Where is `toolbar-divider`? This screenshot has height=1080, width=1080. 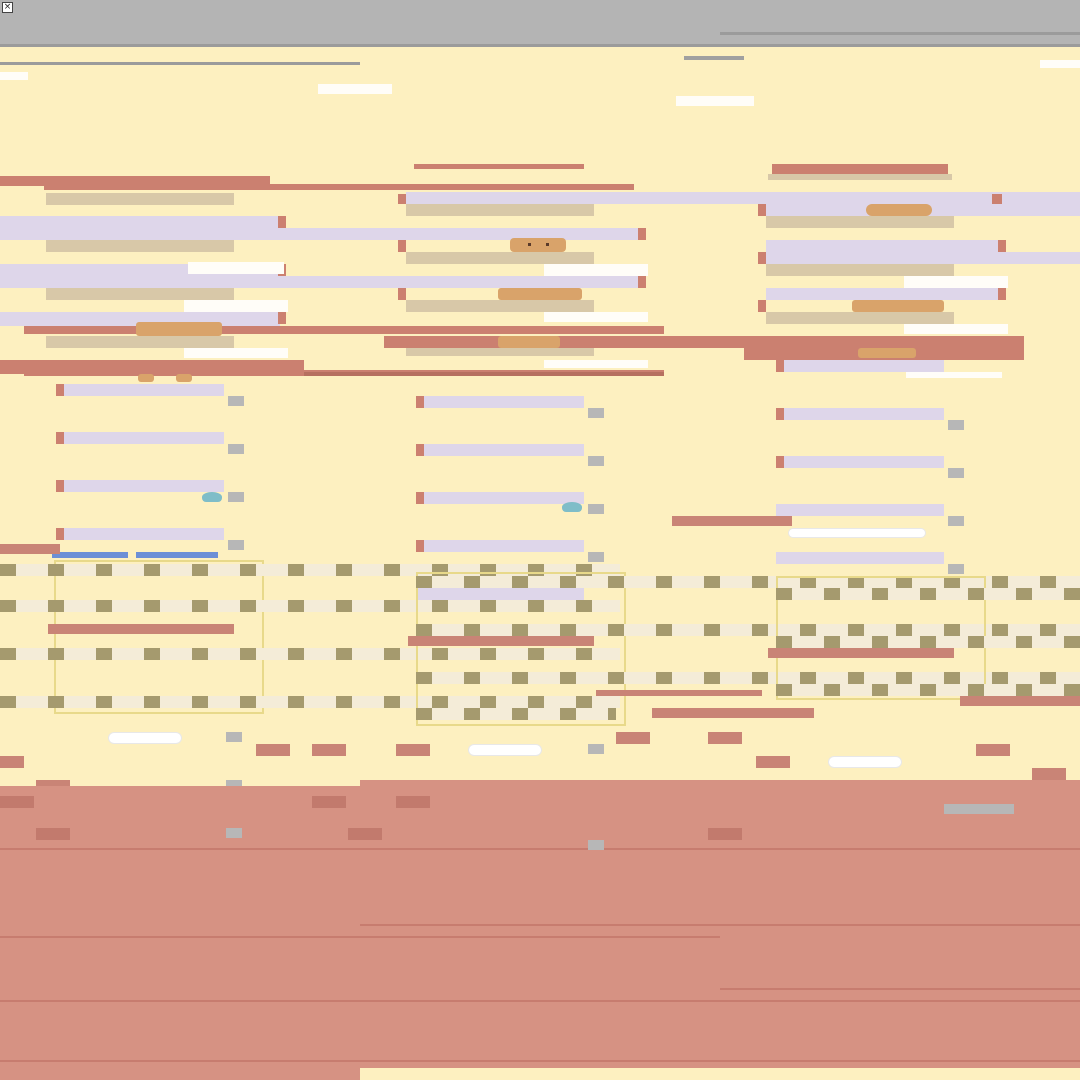 toolbar-divider is located at coordinates (900, 33).